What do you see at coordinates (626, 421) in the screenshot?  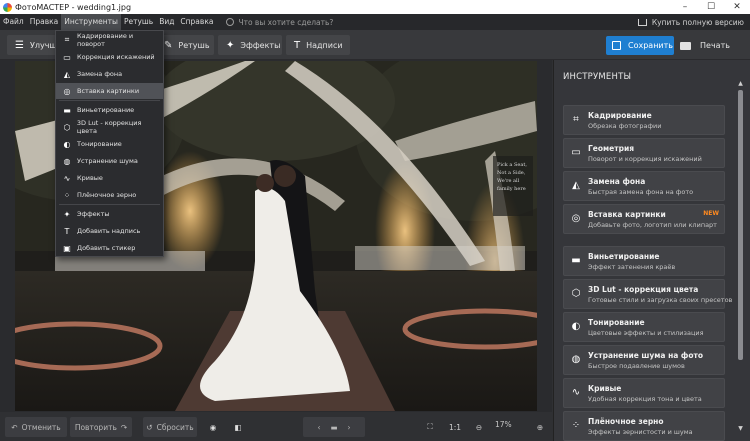 I see `tool-title: Плёночное зерно` at bounding box center [626, 421].